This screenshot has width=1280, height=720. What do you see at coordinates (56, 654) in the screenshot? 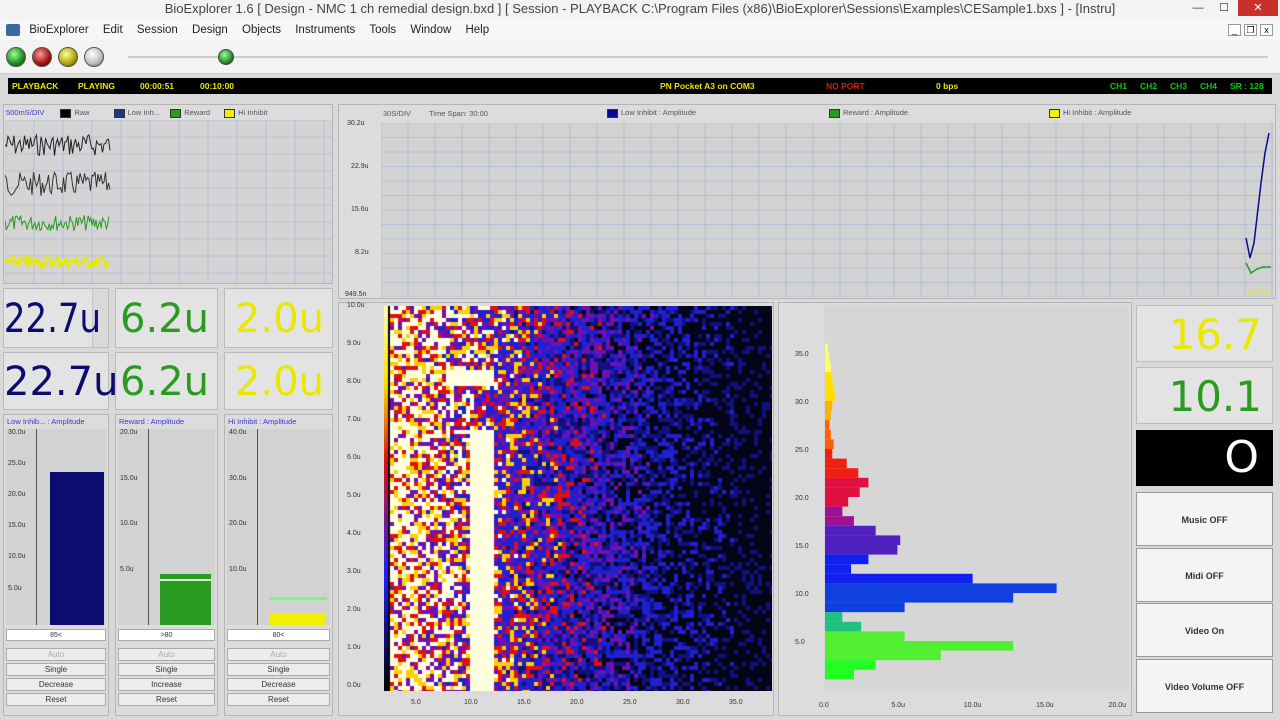
I see `lowinh-auto-button: Auto` at bounding box center [56, 654].